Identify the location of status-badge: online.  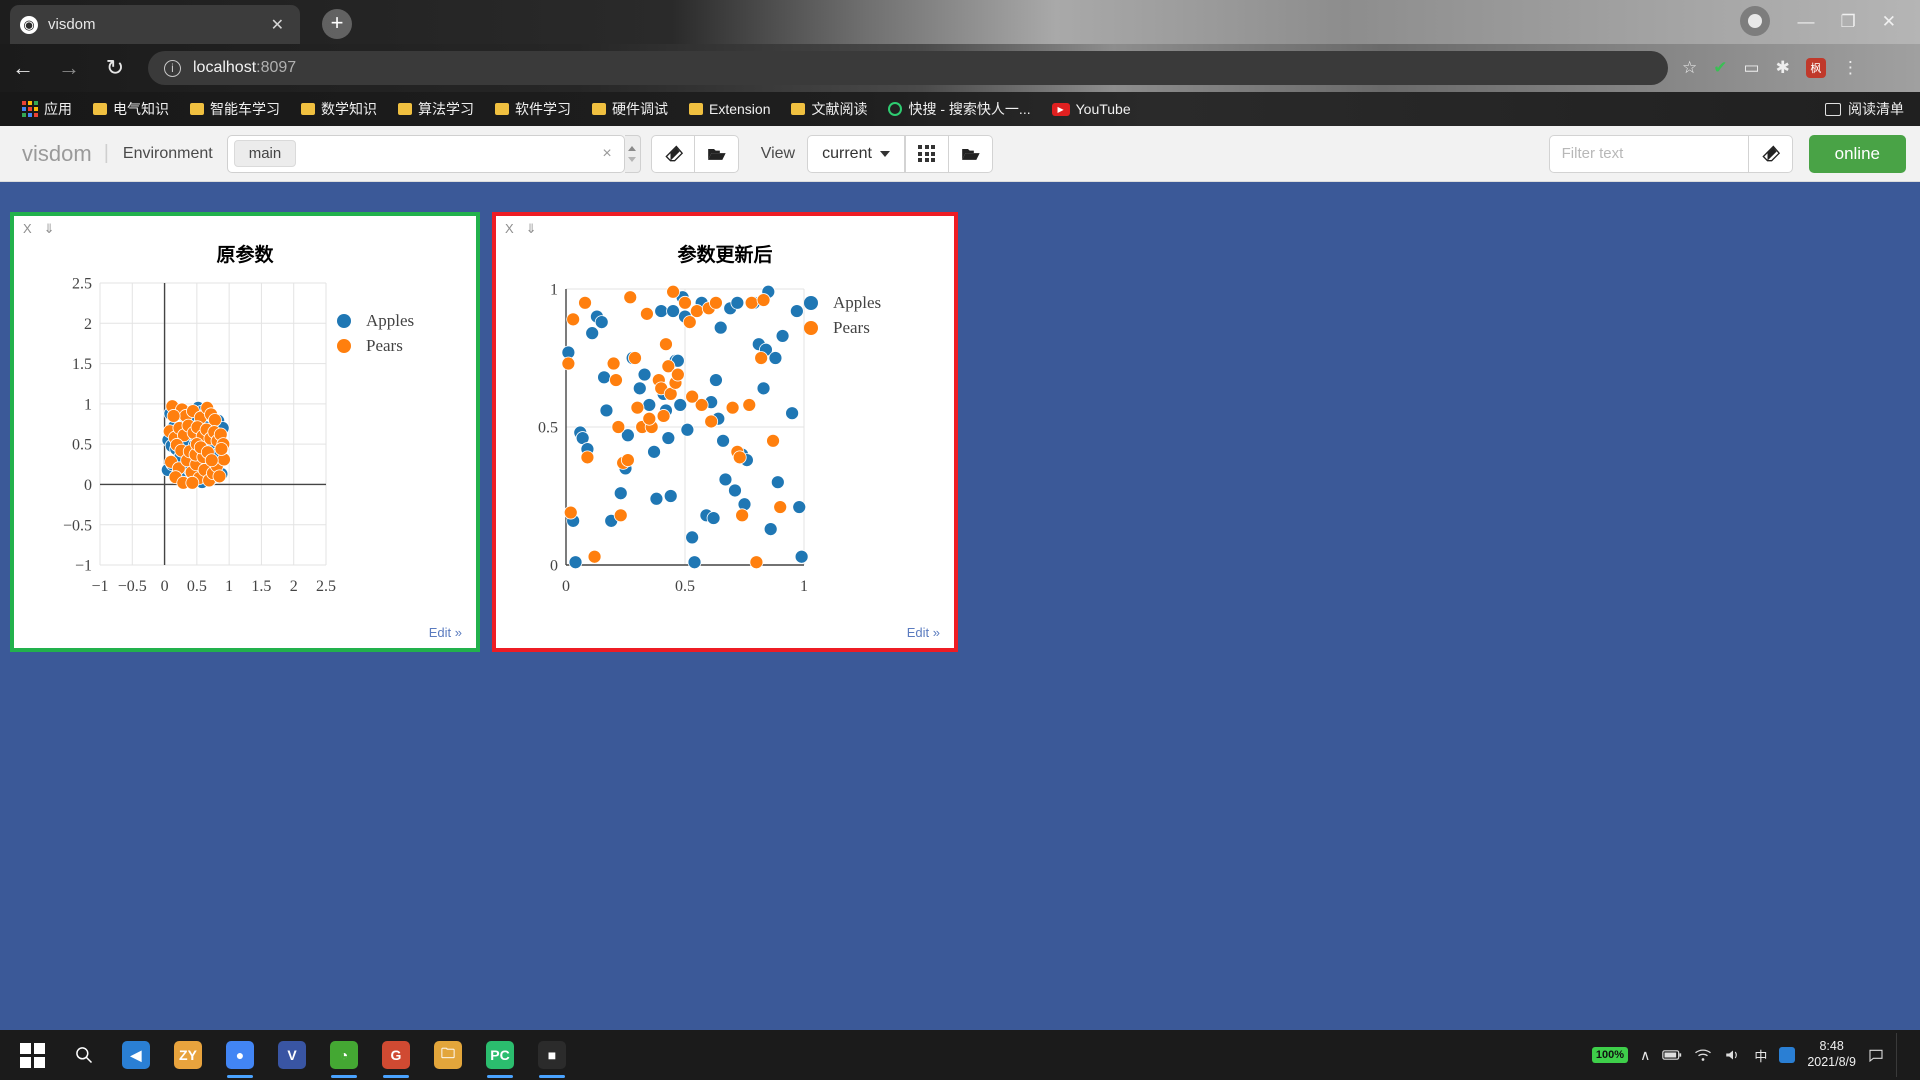
(1857, 153).